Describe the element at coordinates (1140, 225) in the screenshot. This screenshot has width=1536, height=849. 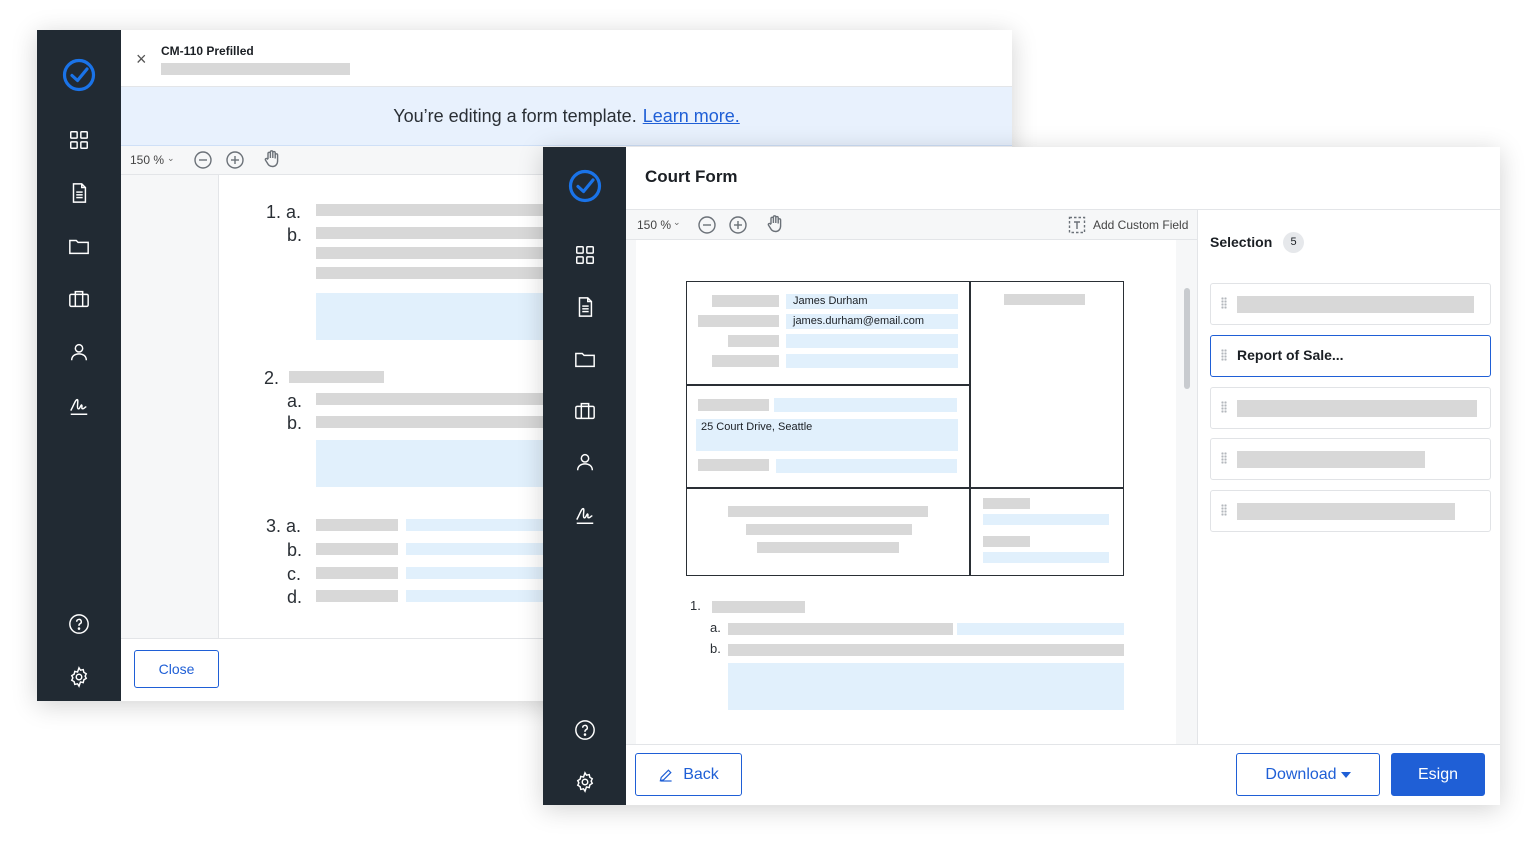
I see `add-custom-field-button: Add Custom Field` at that location.